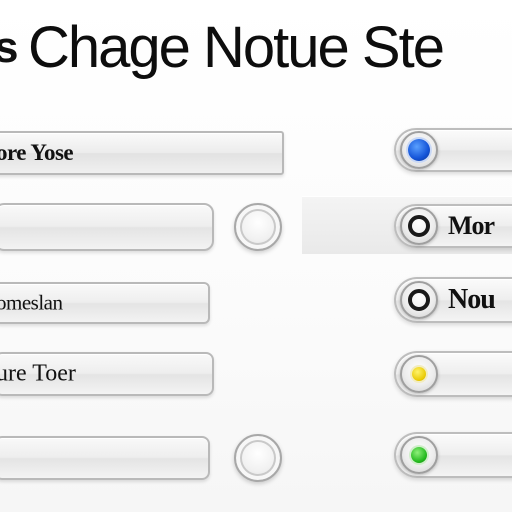  What do you see at coordinates (236, 47) in the screenshot?
I see `page-title: Chage Notue Ste` at bounding box center [236, 47].